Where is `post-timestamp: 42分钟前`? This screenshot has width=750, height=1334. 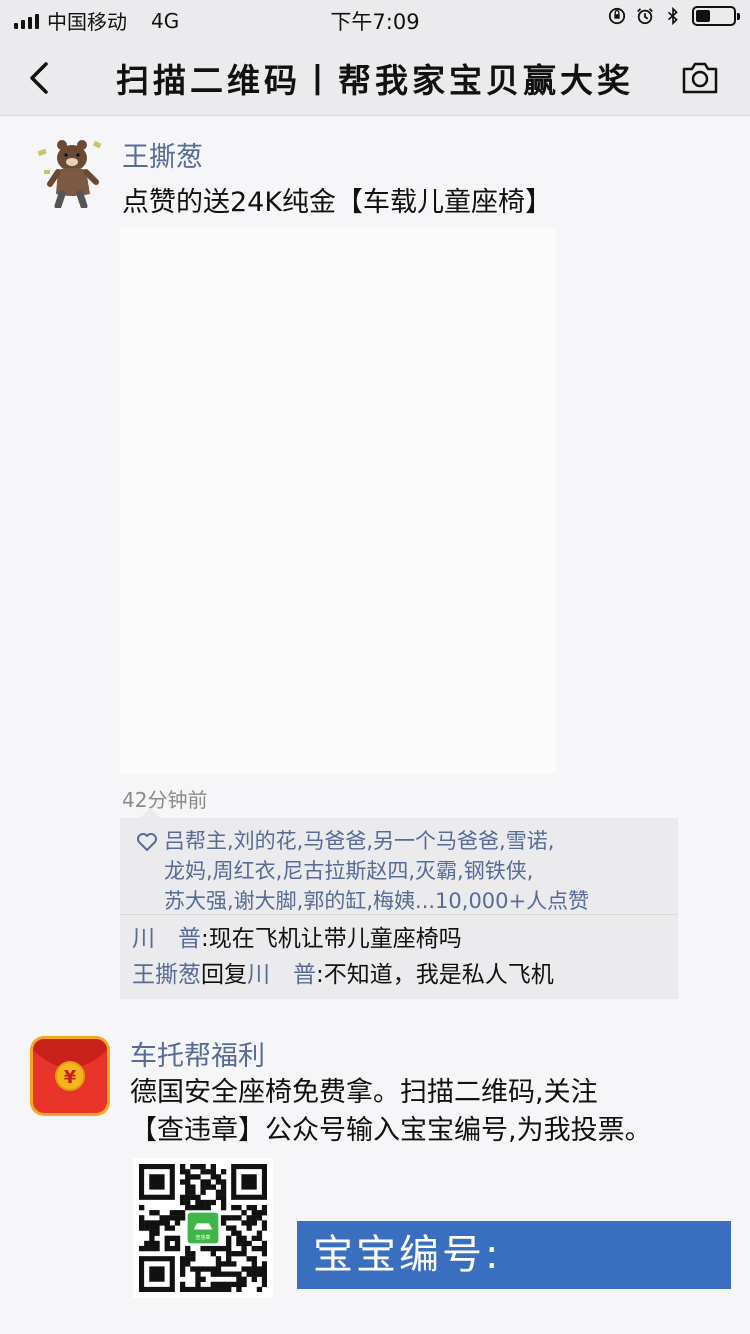 post-timestamp: 42分钟前 is located at coordinates (165, 800).